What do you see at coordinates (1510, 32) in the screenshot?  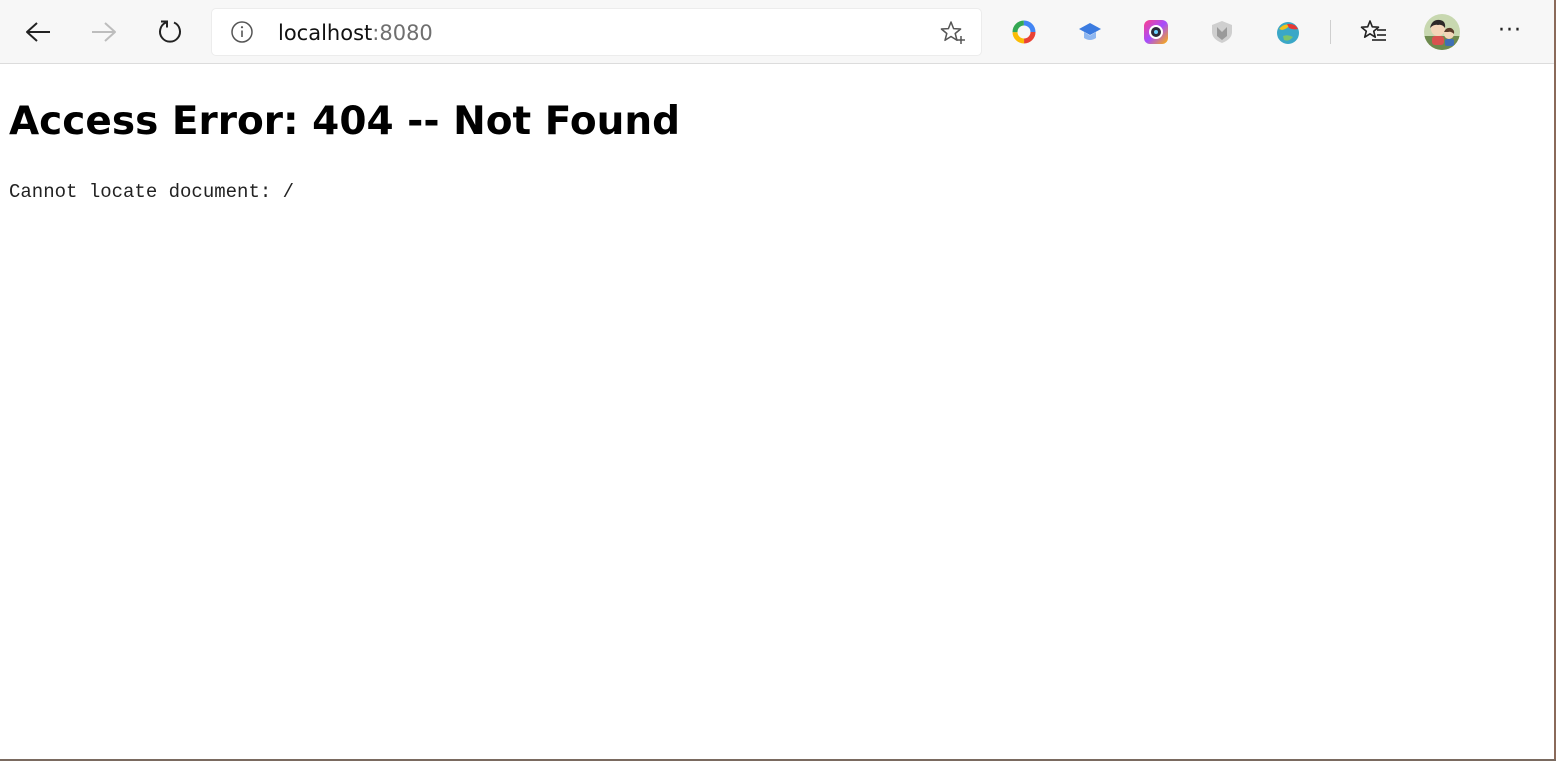 I see `more-menu-button: ···` at bounding box center [1510, 32].